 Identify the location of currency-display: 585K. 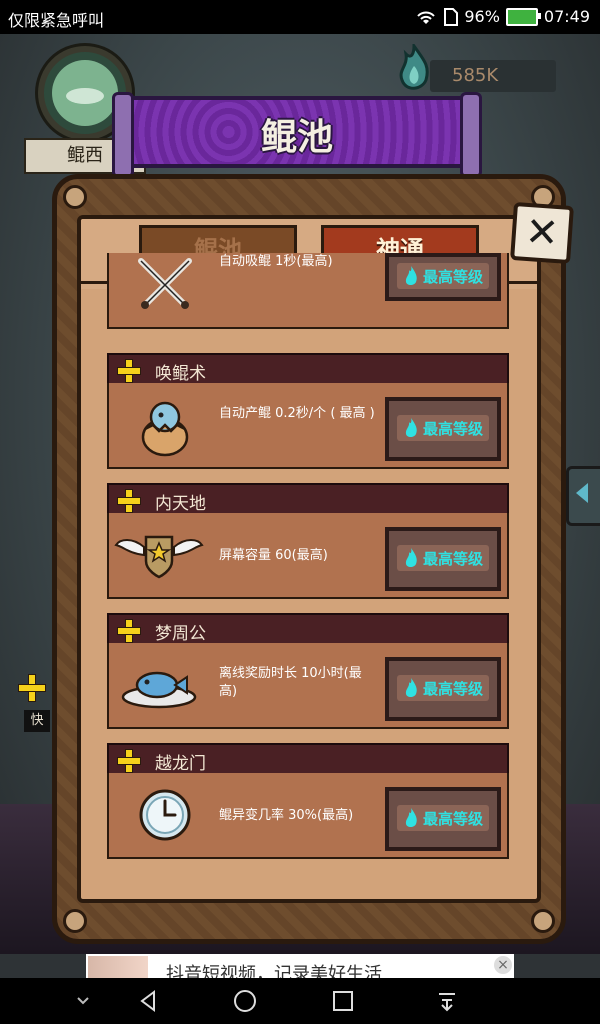
(477, 68).